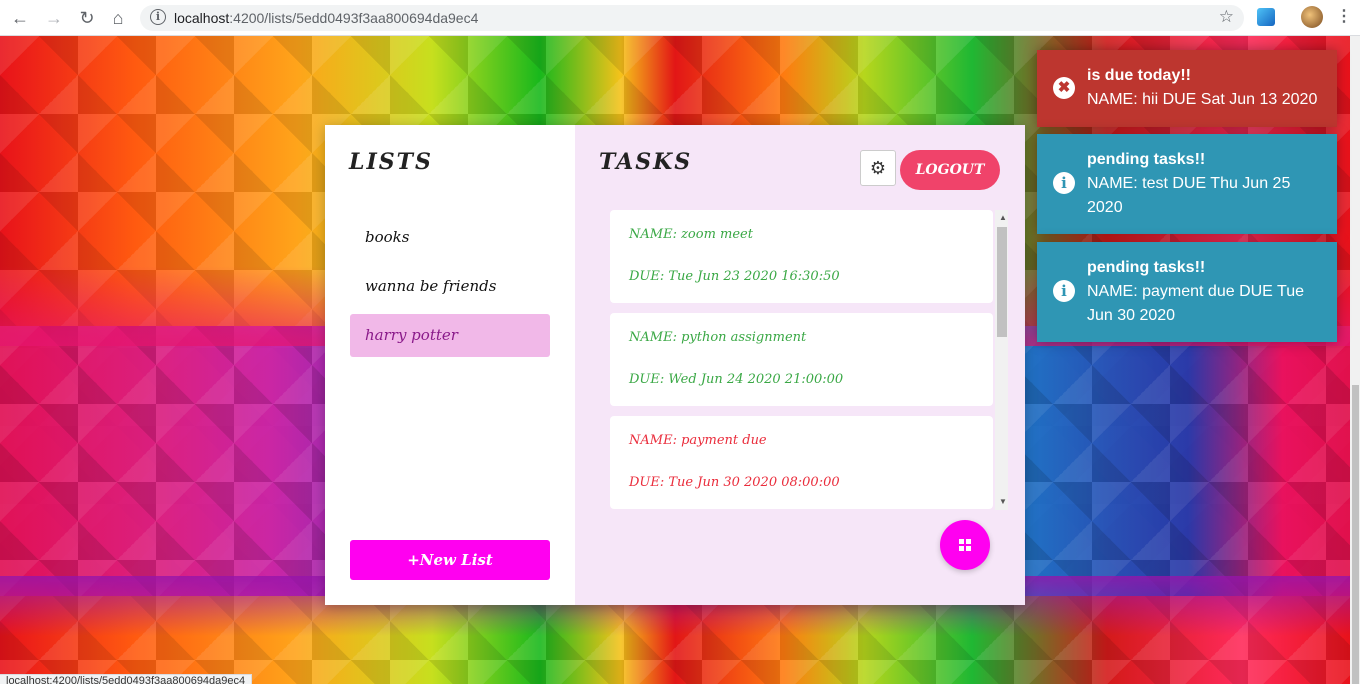 The width and height of the screenshot is (1360, 684). I want to click on logout-button: LOGOUT, so click(950, 170).